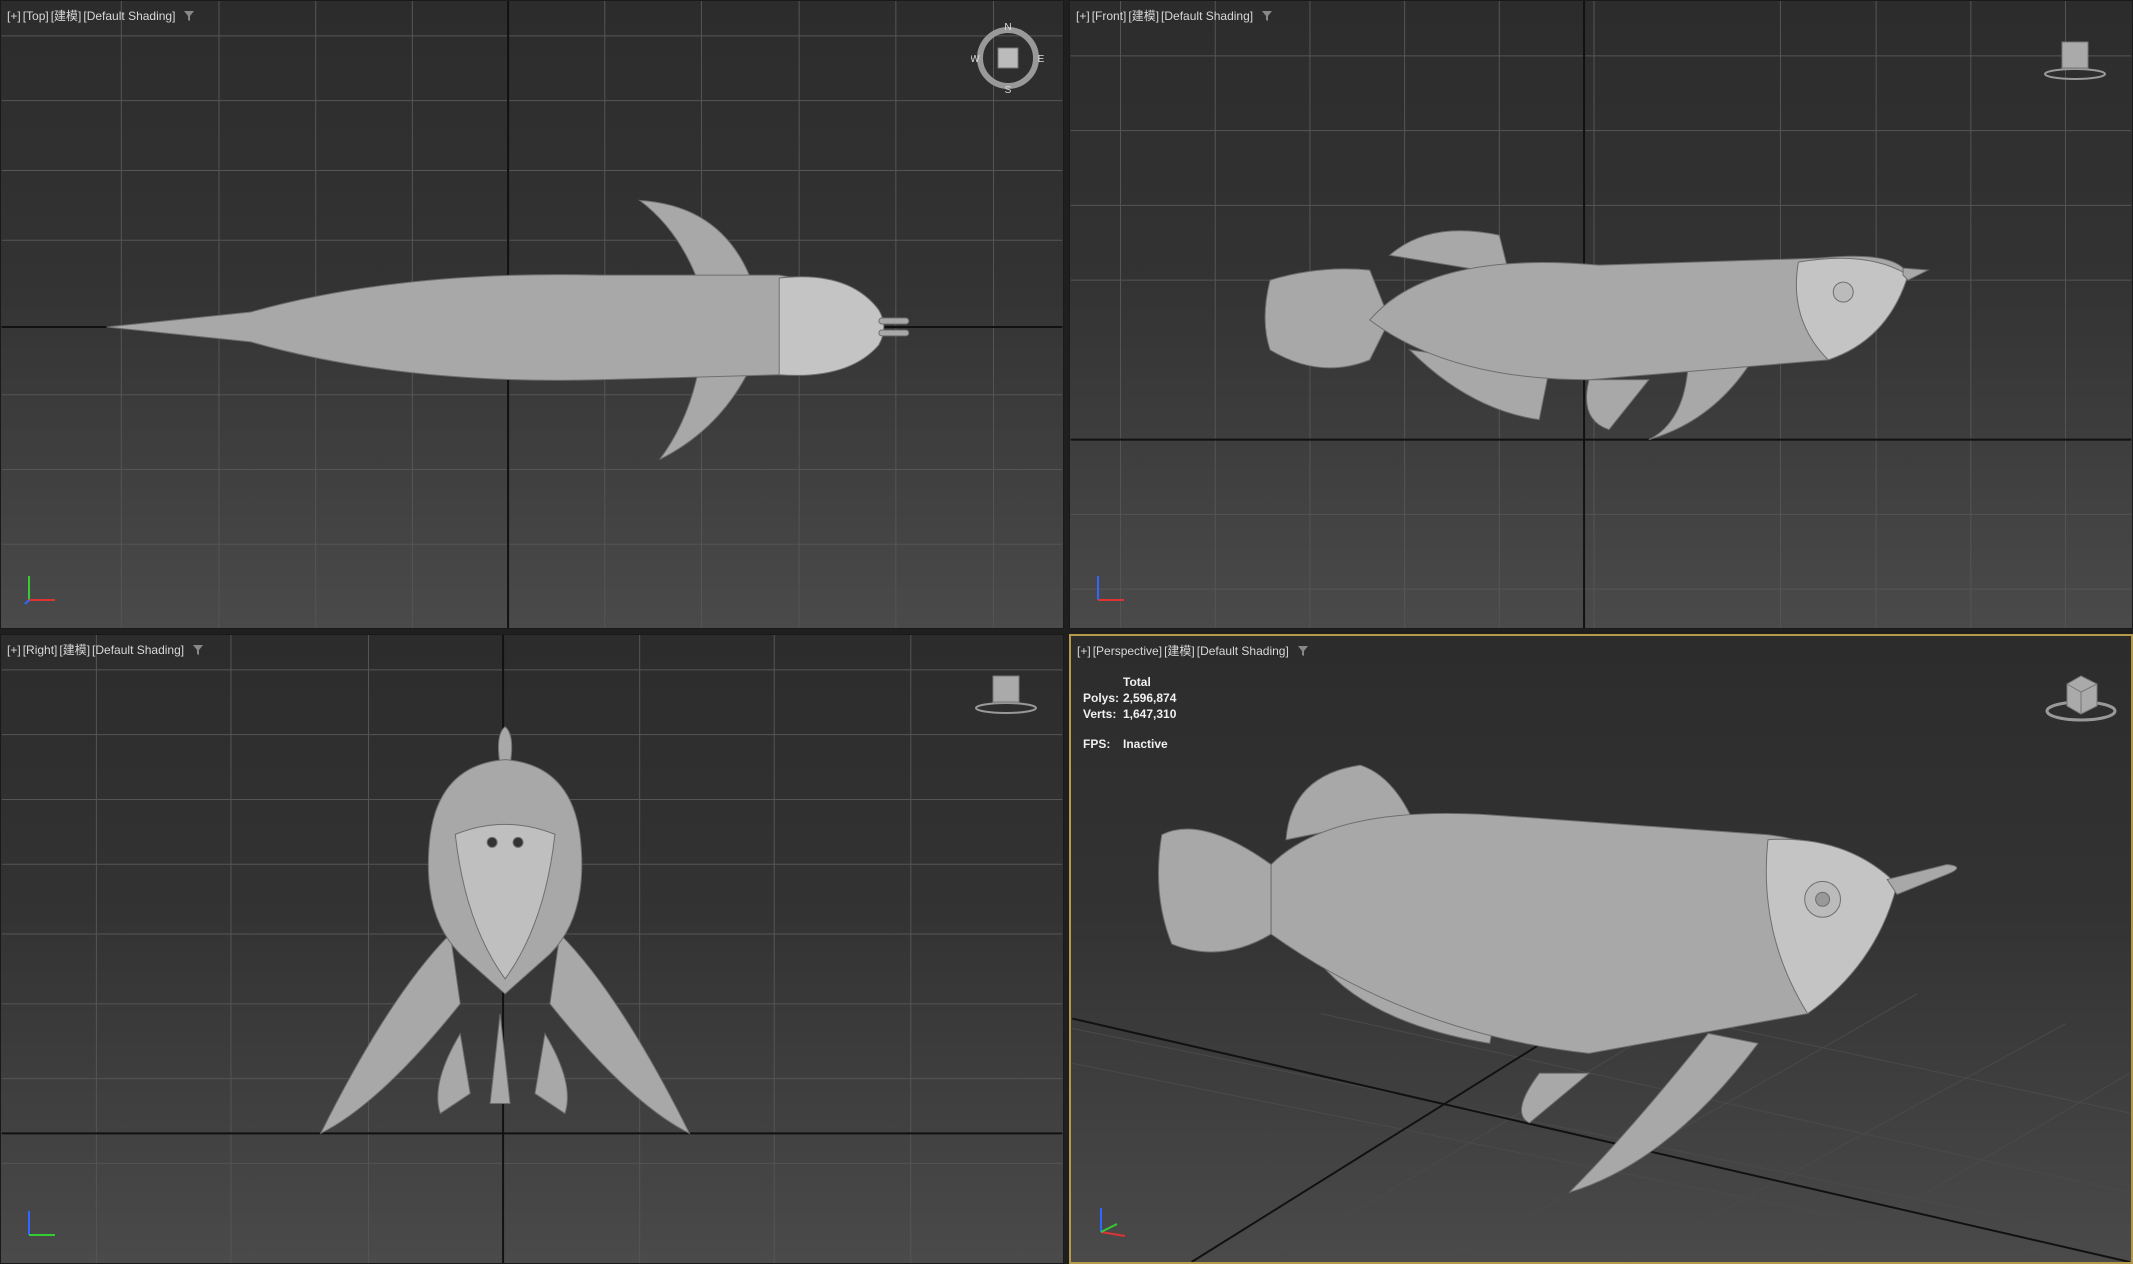 This screenshot has height=1264, width=2133. What do you see at coordinates (1008, 90) in the screenshot?
I see `compass-s: S` at bounding box center [1008, 90].